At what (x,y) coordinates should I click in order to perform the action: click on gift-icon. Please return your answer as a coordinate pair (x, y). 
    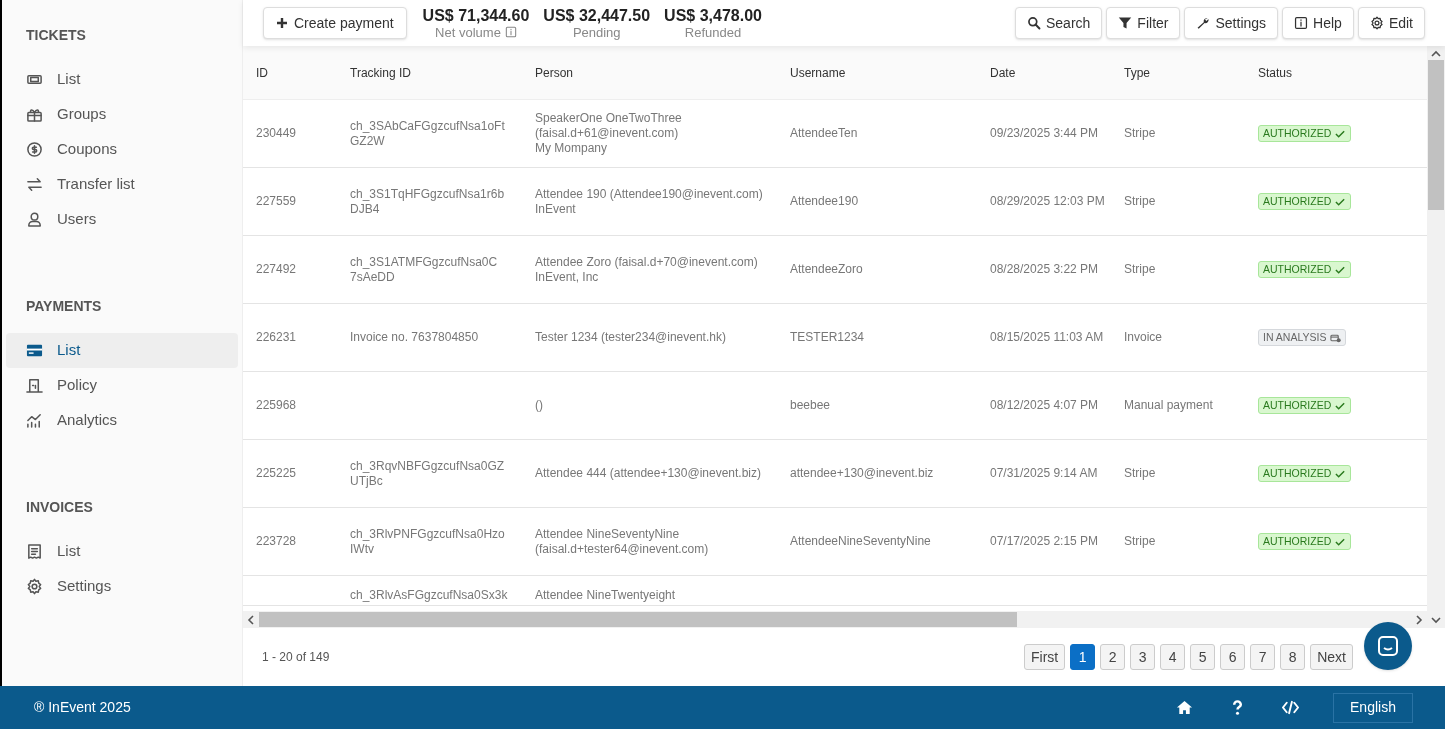
    Looking at the image, I should click on (34, 114).